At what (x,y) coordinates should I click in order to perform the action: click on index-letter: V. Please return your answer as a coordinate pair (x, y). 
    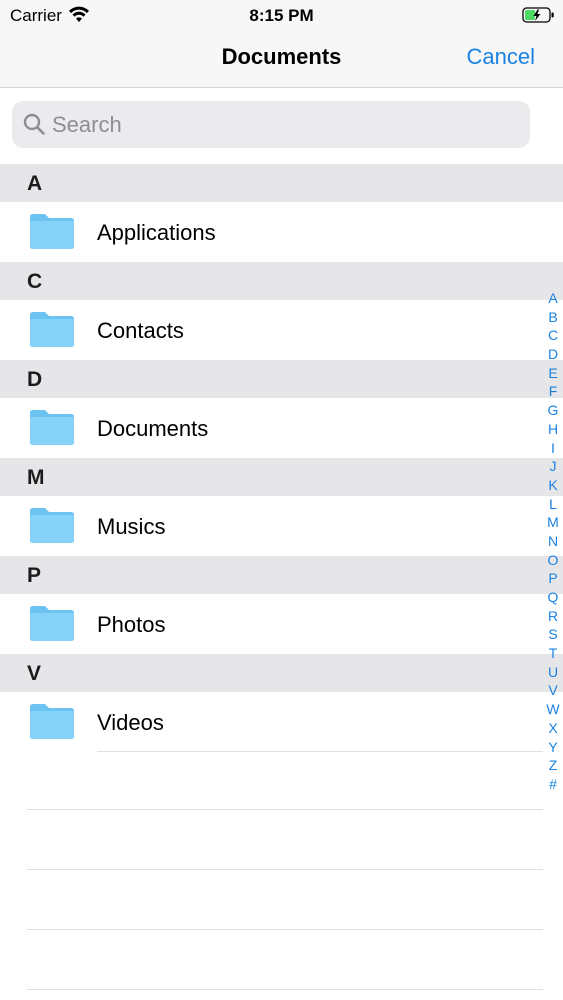
    Looking at the image, I should click on (553, 690).